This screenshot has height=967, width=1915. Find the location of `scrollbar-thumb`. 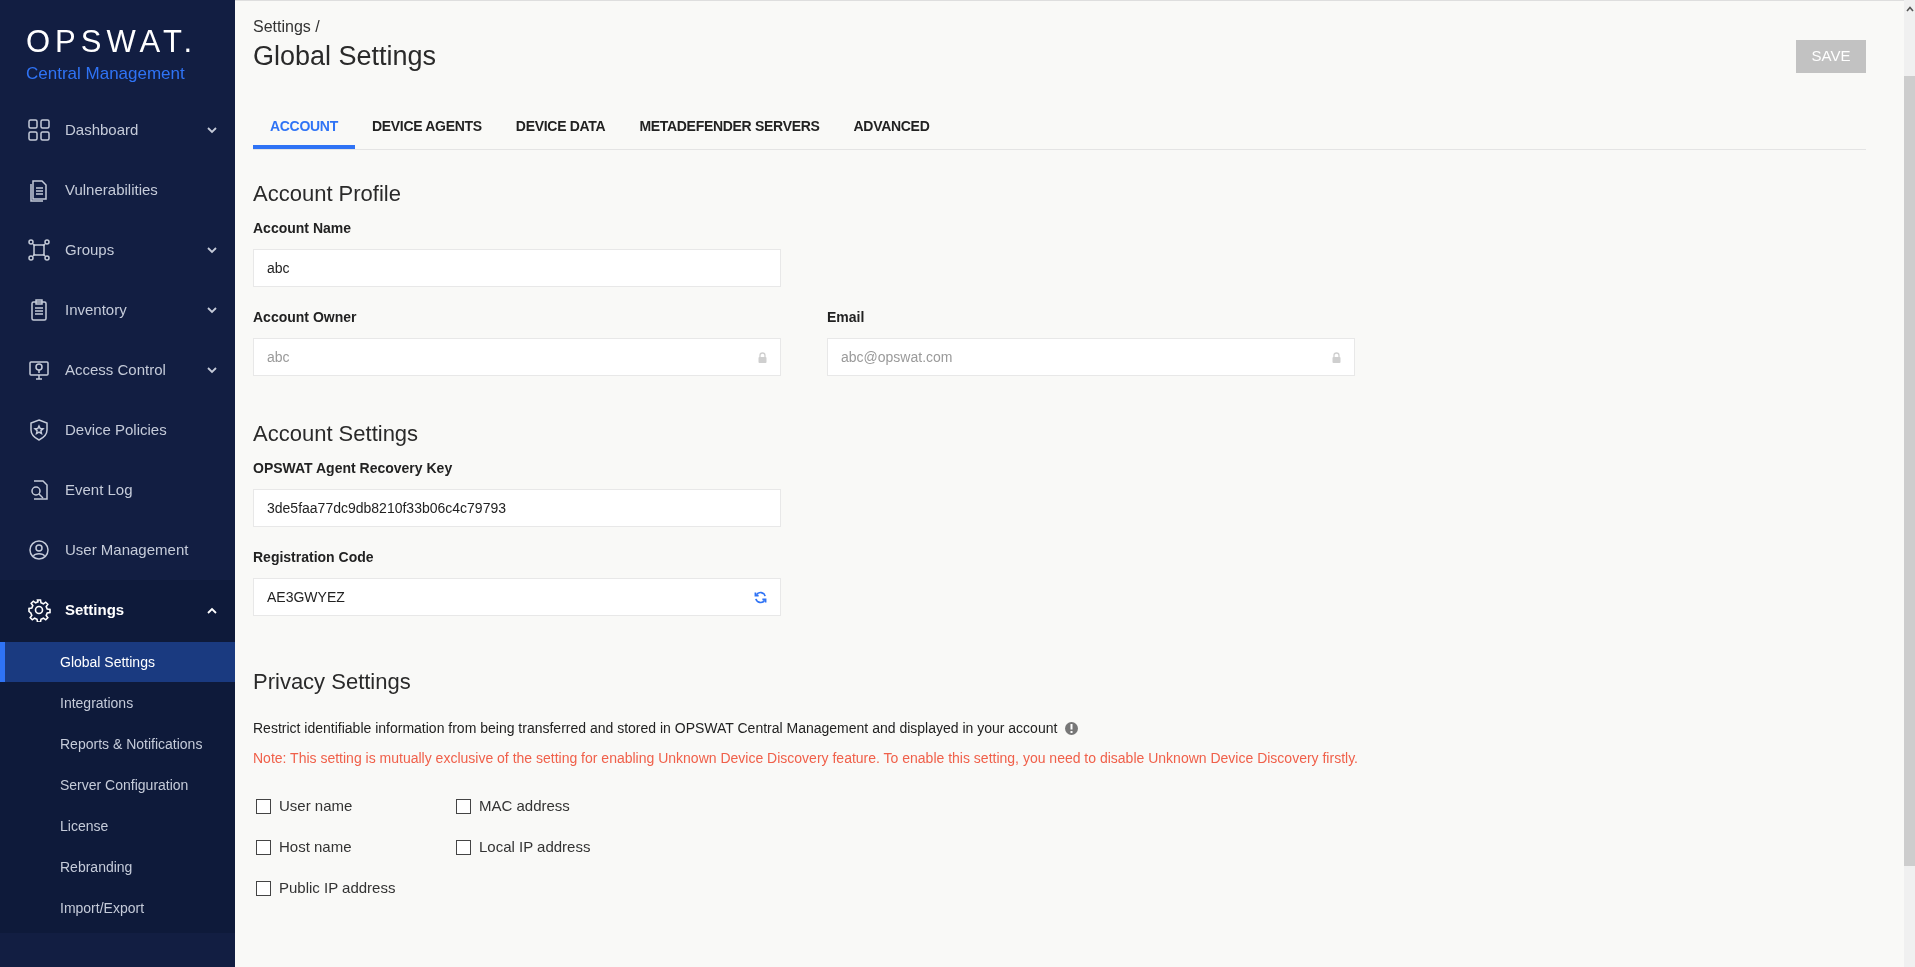

scrollbar-thumb is located at coordinates (1909, 471).